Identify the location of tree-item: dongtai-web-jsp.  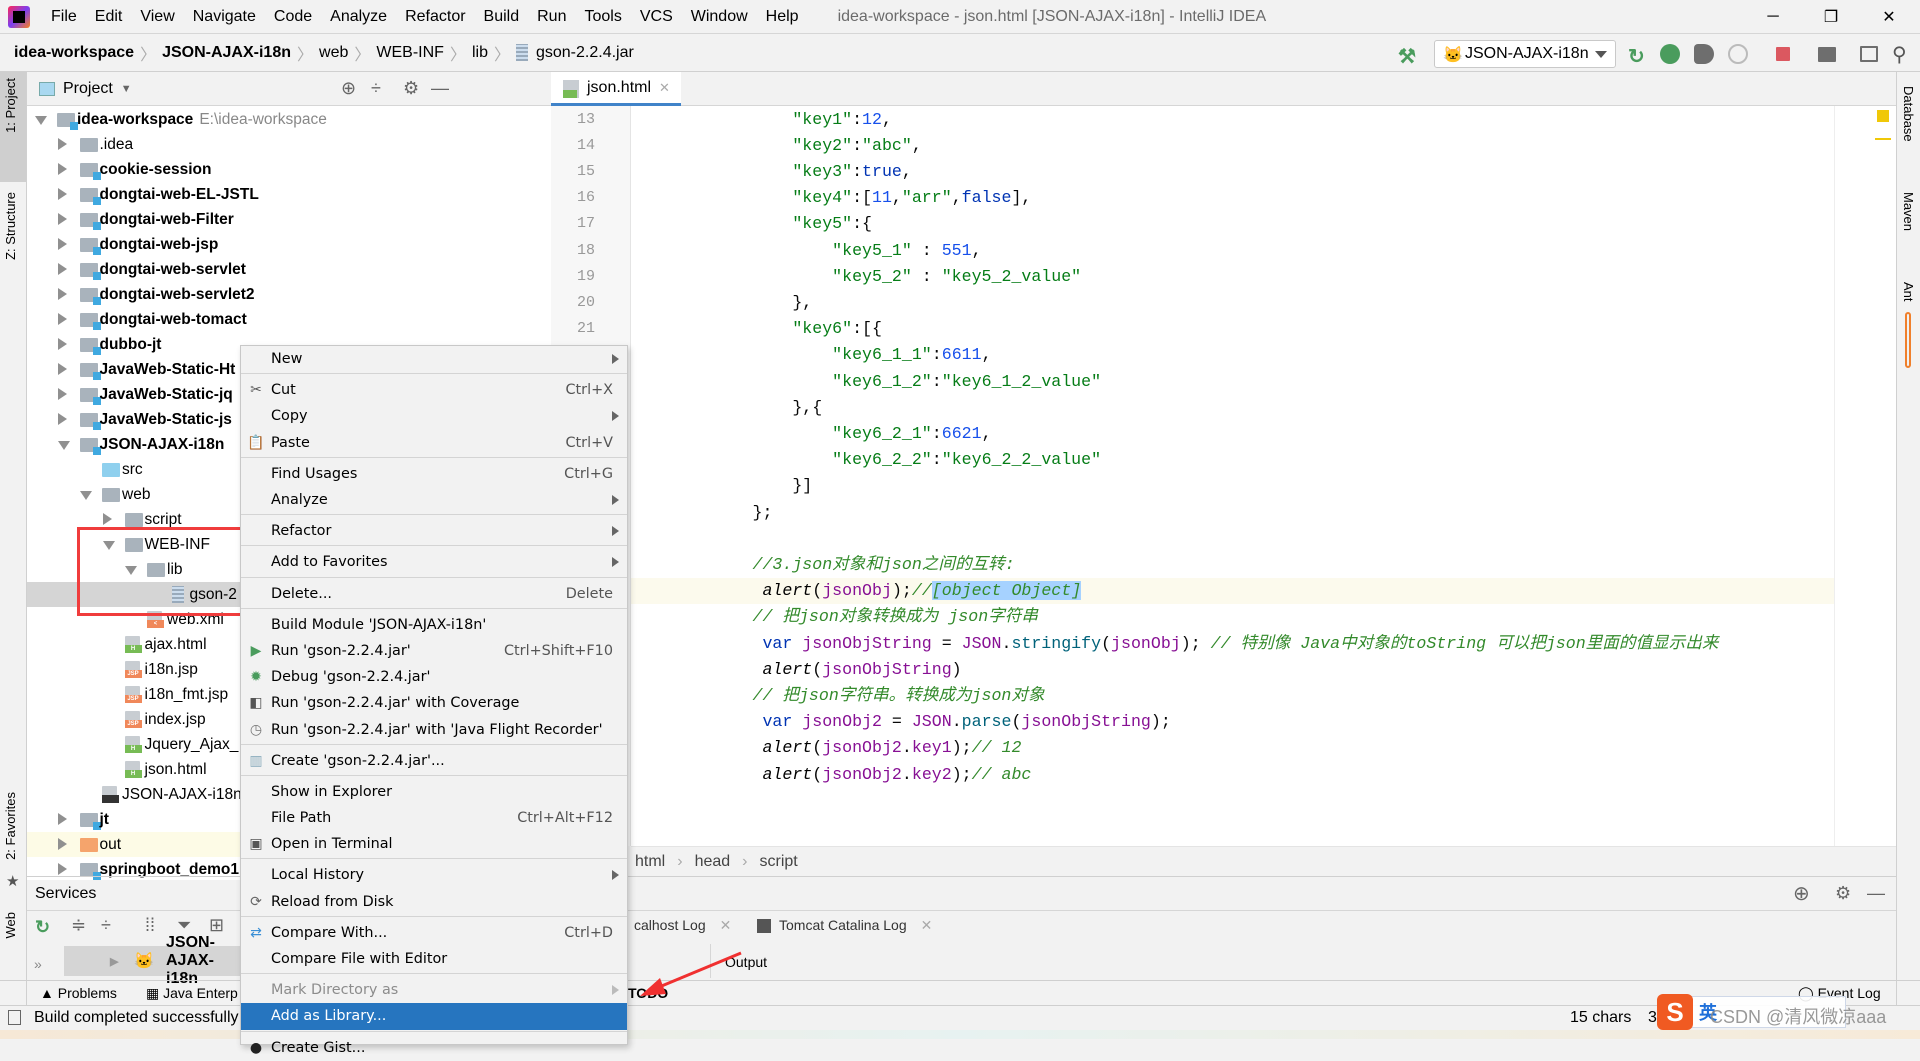
(289, 244).